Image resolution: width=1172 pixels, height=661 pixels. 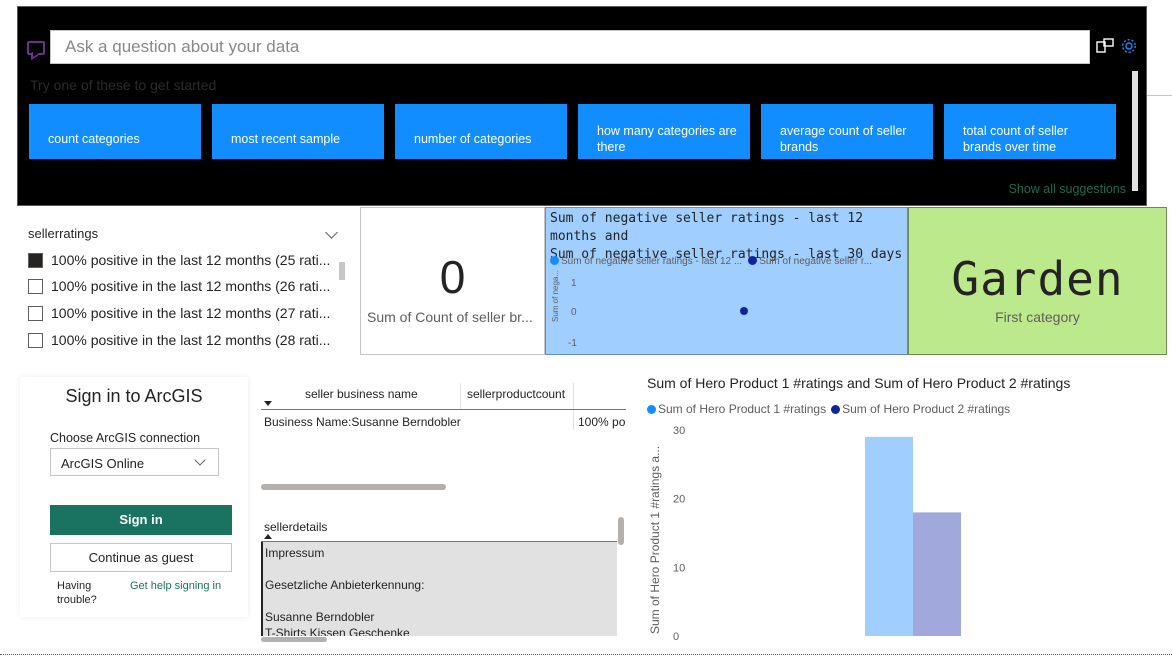 What do you see at coordinates (443, 409) in the screenshot?
I see `header-underline` at bounding box center [443, 409].